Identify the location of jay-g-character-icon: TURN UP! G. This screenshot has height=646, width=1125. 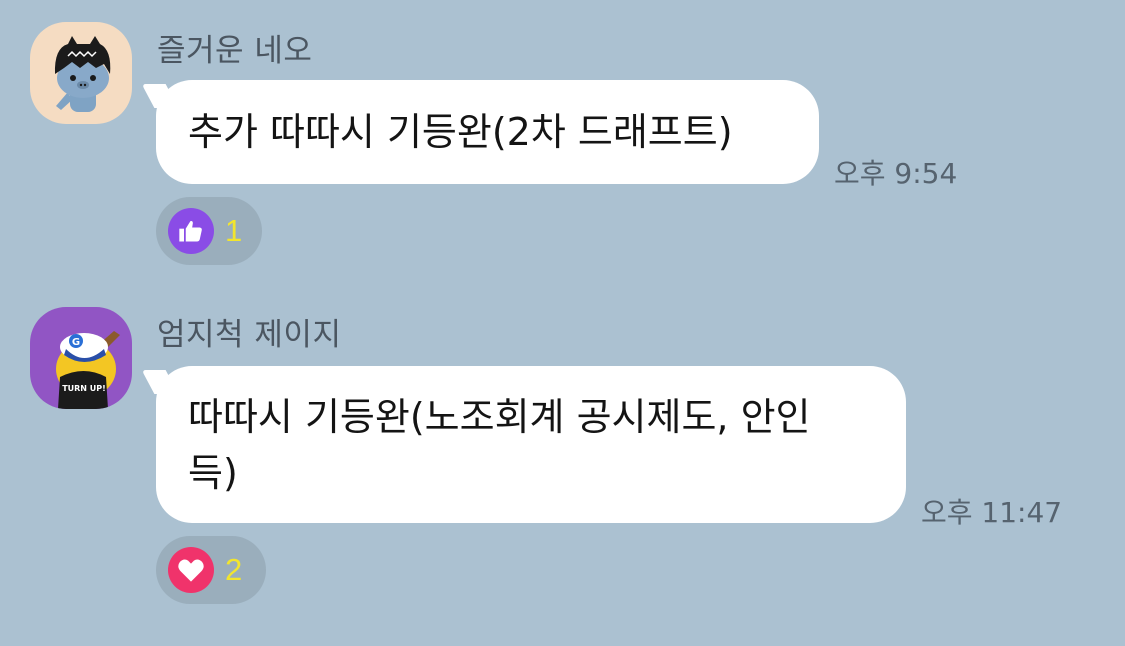
(81, 358).